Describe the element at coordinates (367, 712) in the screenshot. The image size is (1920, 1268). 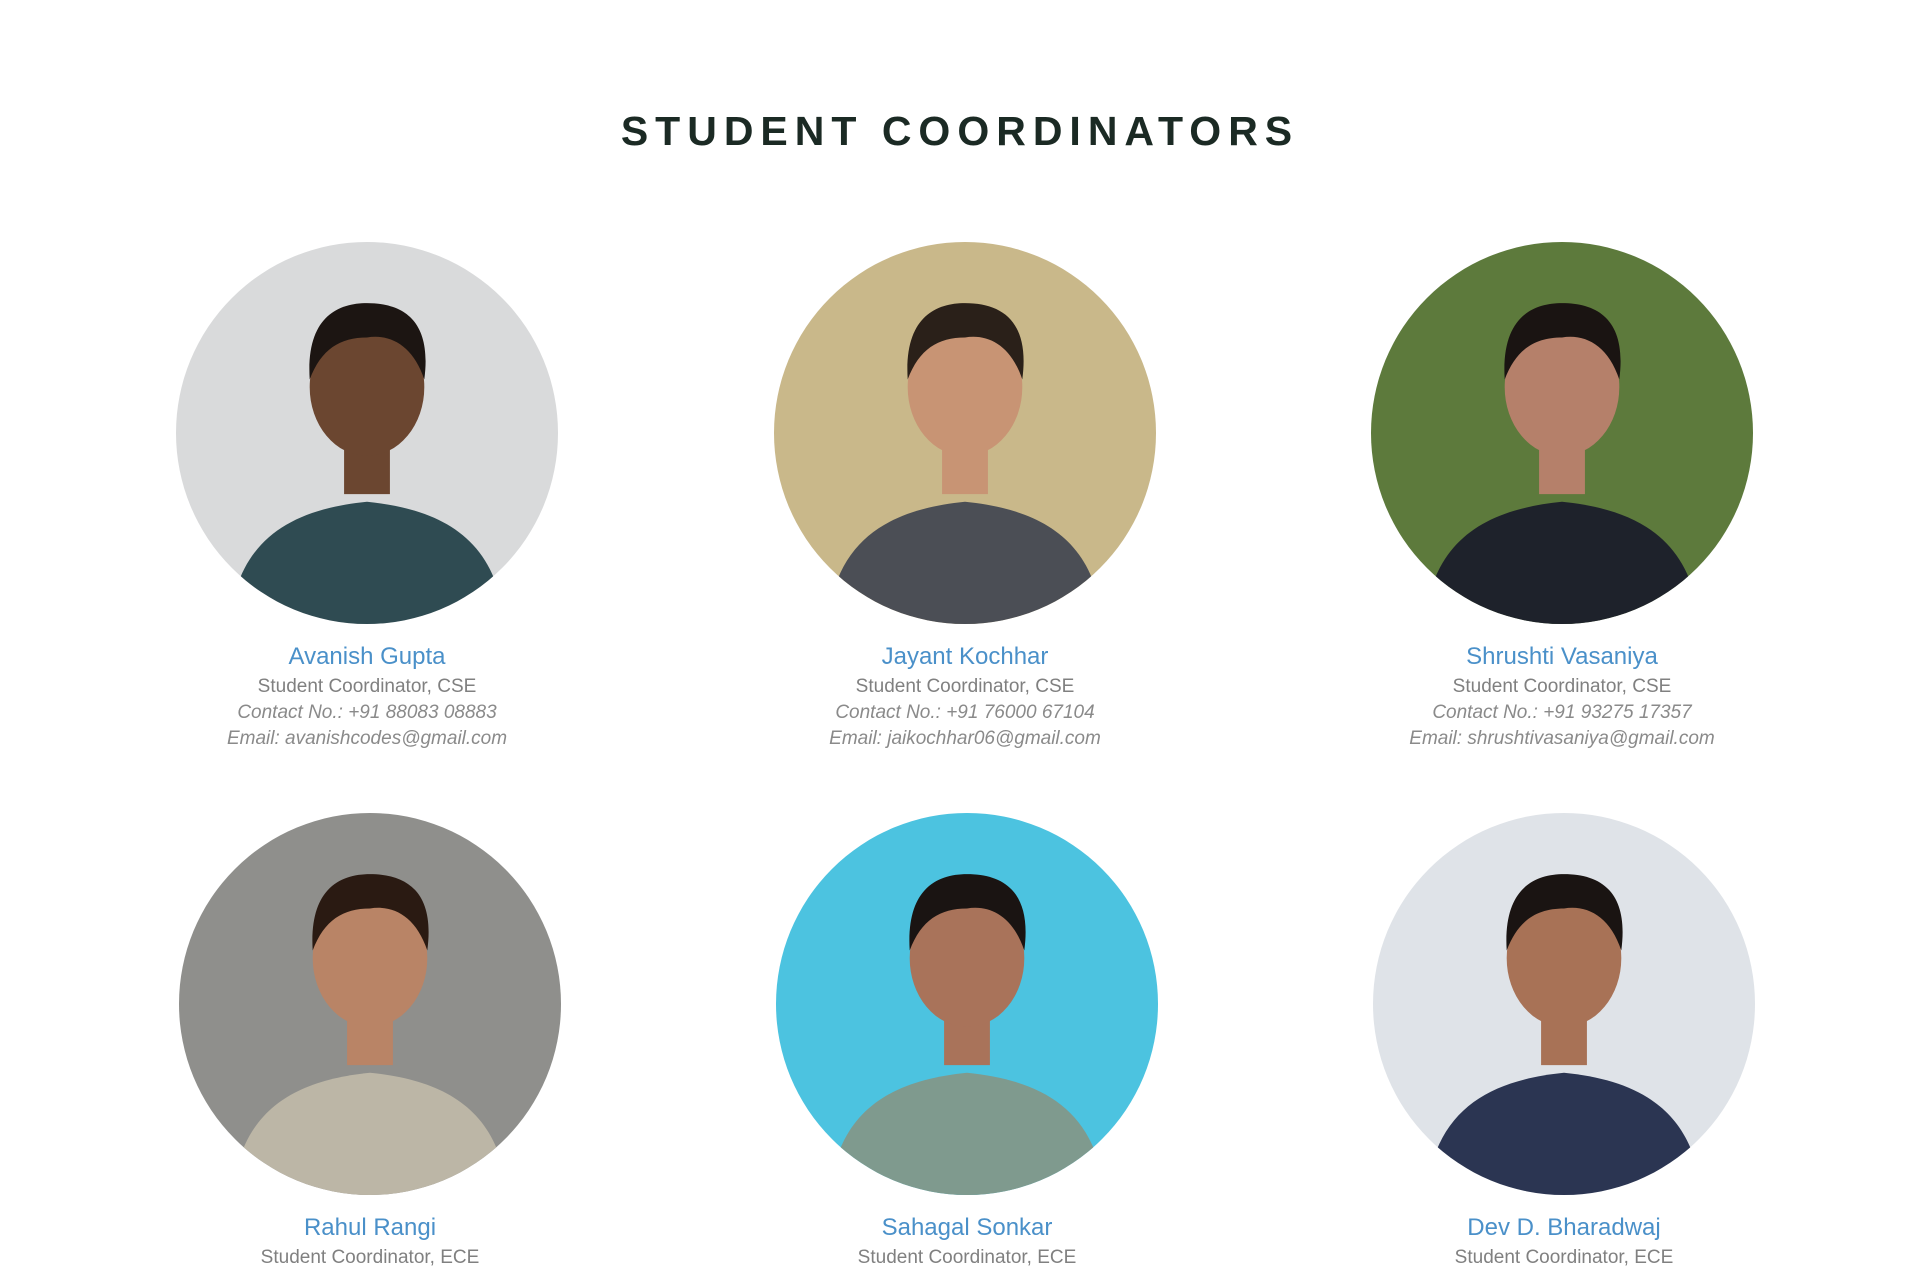
I see `coordinator-contact: Contact No.: +91 88083 08883` at that location.